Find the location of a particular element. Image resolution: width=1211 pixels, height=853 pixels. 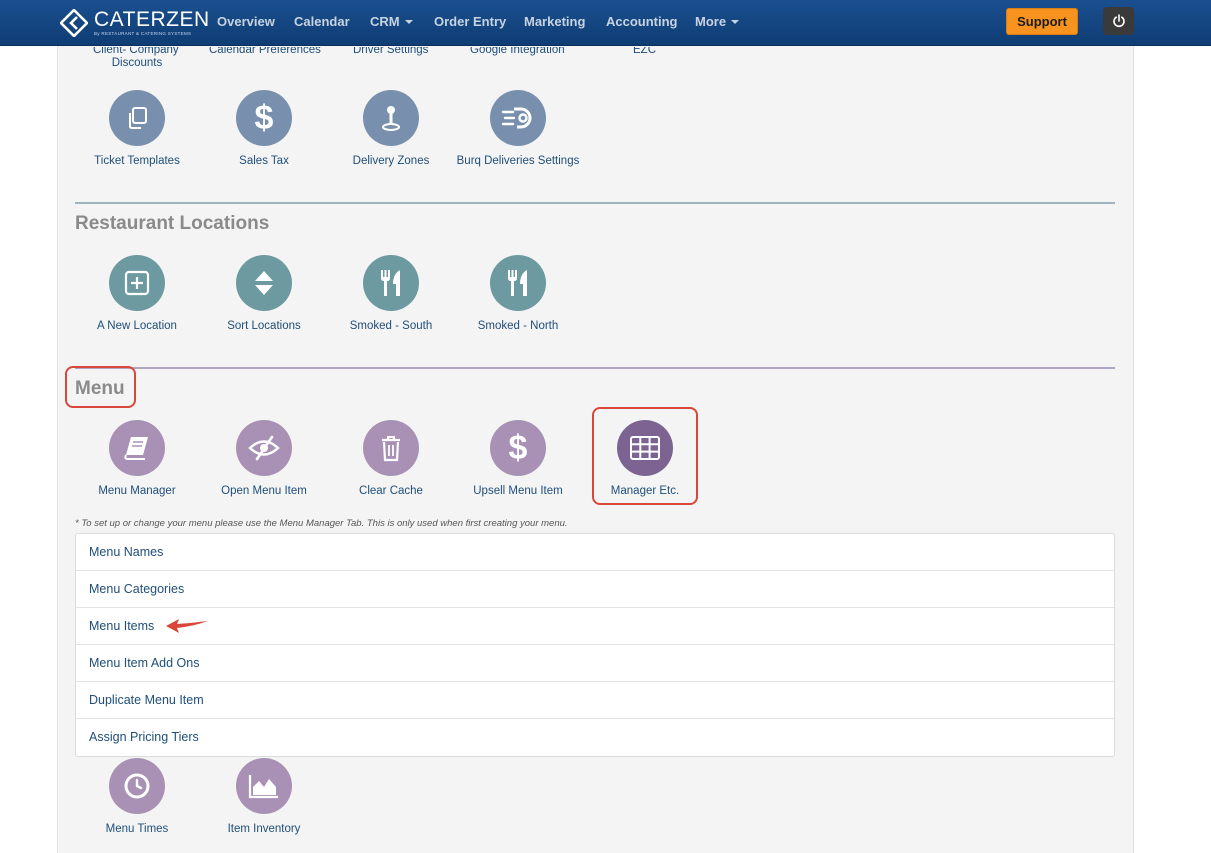

nav-more: More is located at coordinates (717, 21).